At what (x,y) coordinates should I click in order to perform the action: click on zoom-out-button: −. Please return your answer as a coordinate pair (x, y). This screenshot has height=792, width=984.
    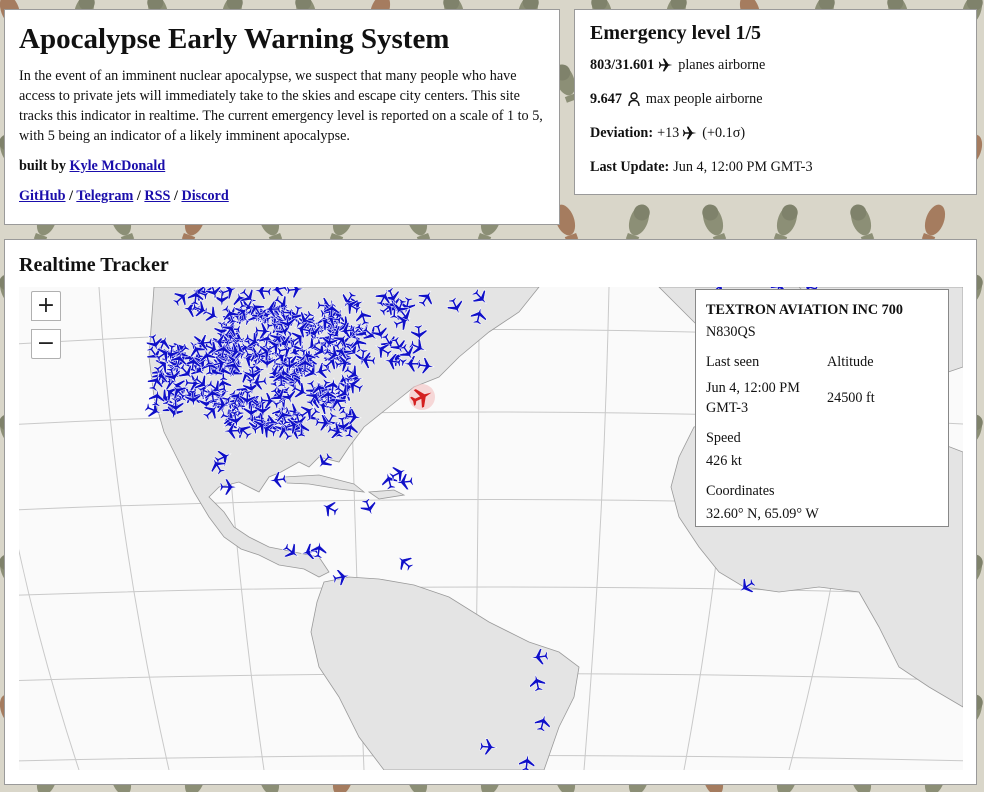
    Looking at the image, I should click on (46, 344).